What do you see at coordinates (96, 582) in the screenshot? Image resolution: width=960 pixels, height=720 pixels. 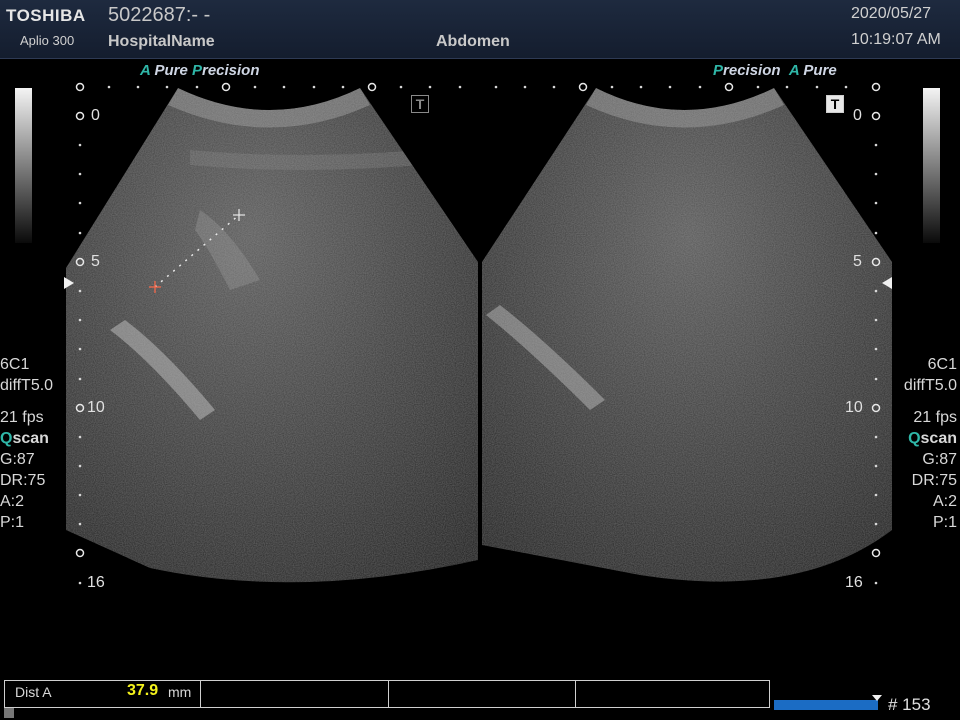 I see `left-depth-16: 16` at bounding box center [96, 582].